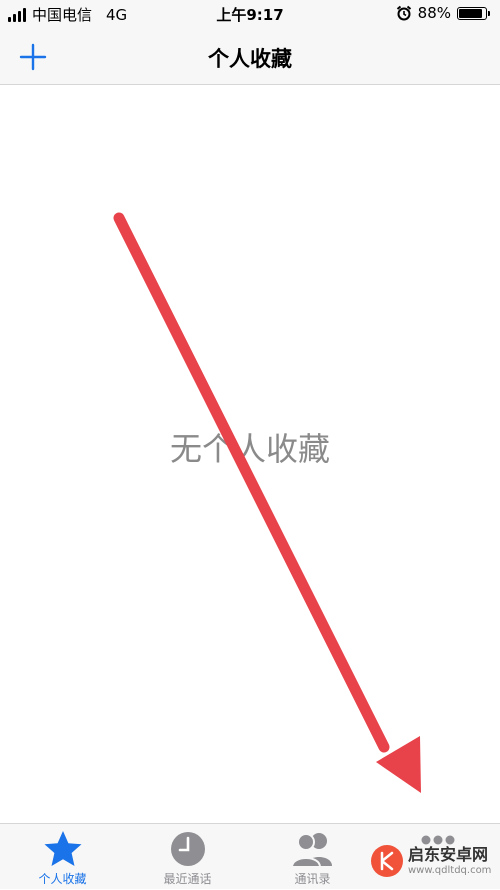 The image size is (500, 890). Describe the element at coordinates (312, 879) in the screenshot. I see `tab-label: 通讯录` at that location.